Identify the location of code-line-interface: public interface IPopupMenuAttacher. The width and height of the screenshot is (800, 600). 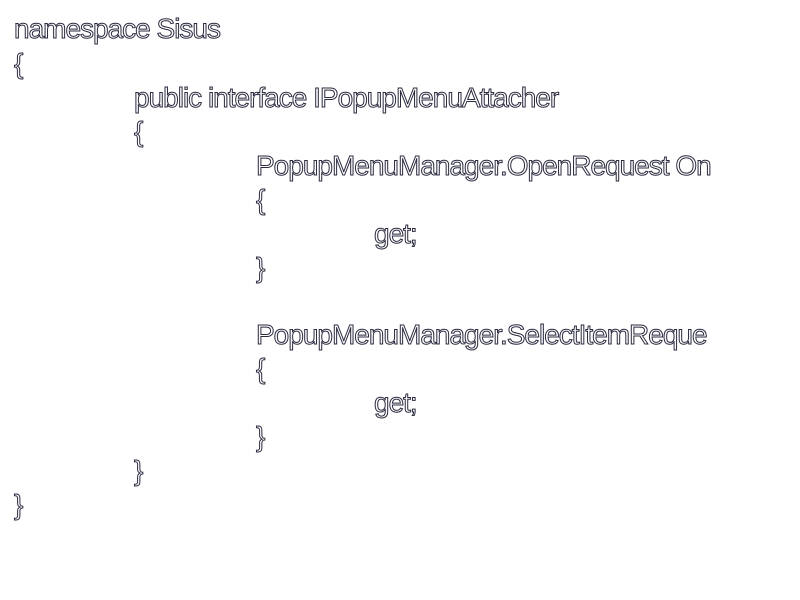
(346, 98).